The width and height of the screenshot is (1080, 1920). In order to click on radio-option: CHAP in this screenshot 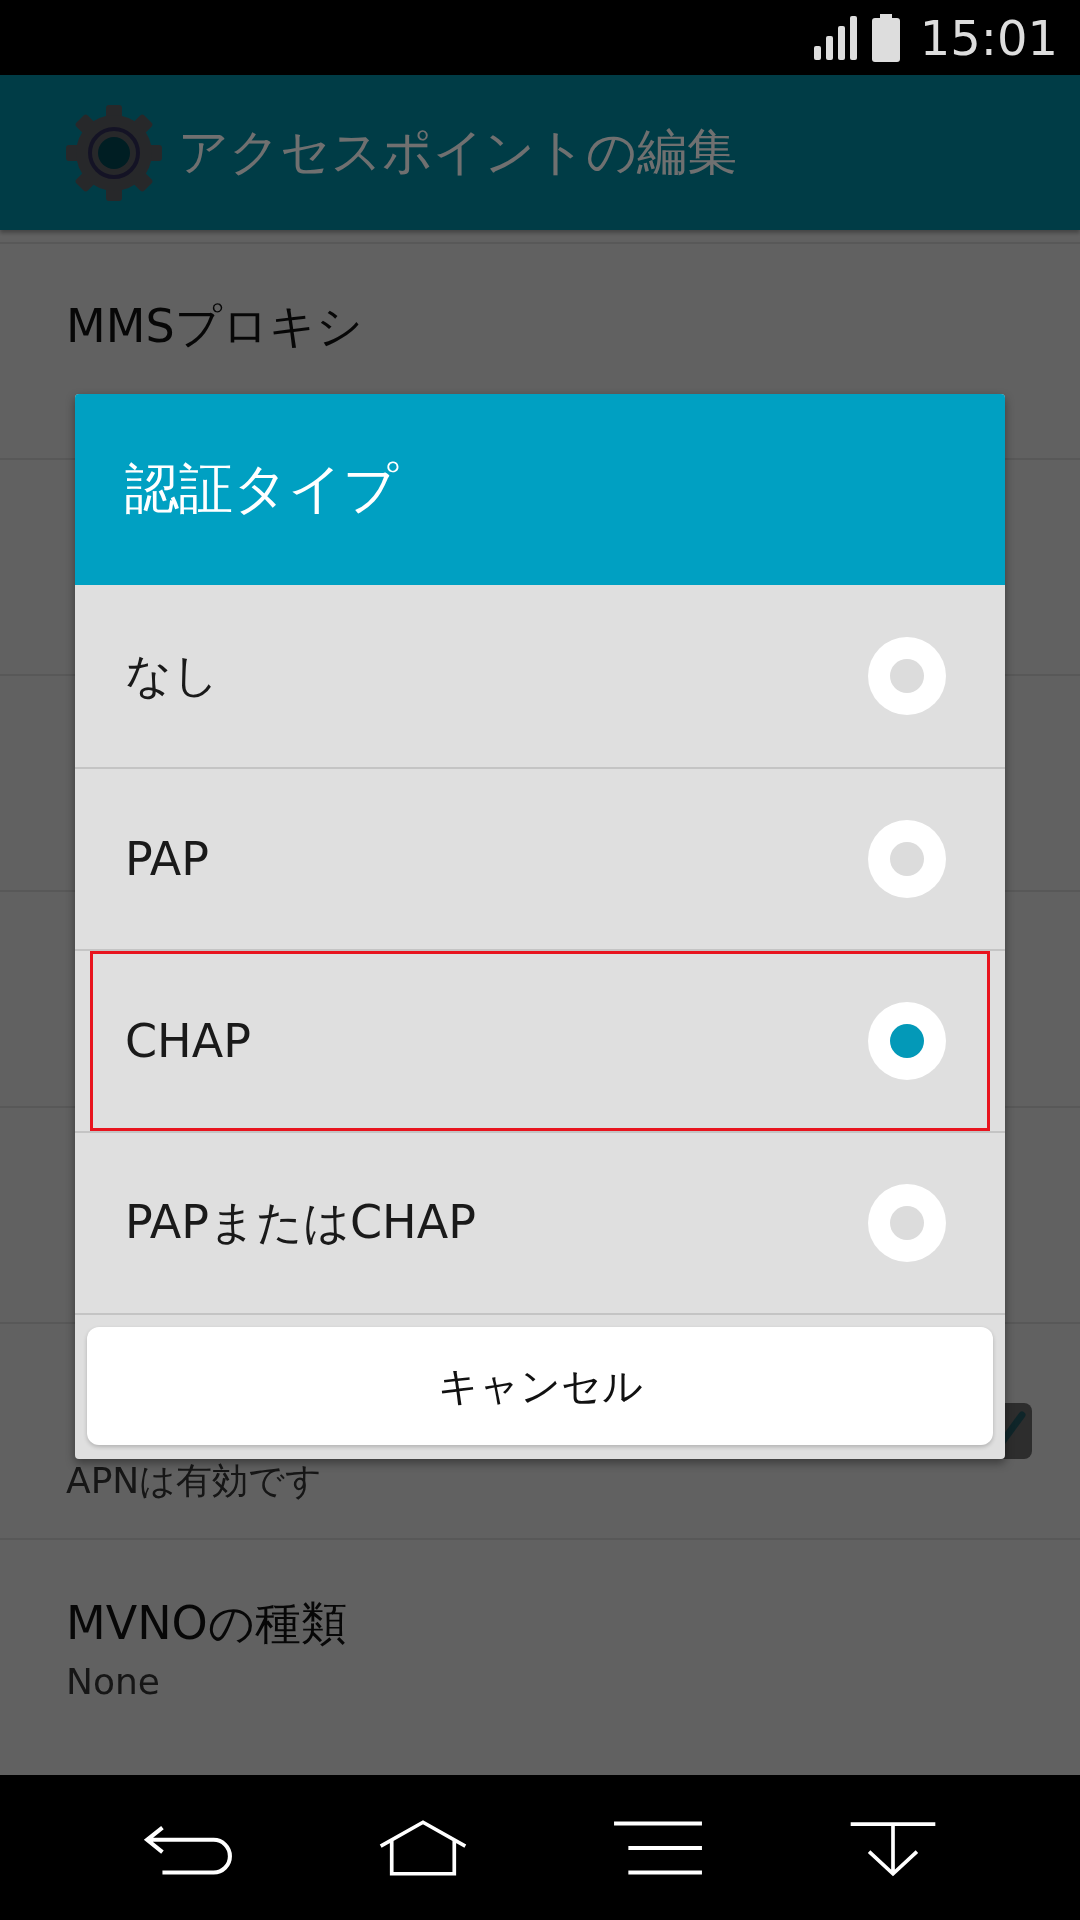, I will do `click(540, 1040)`.